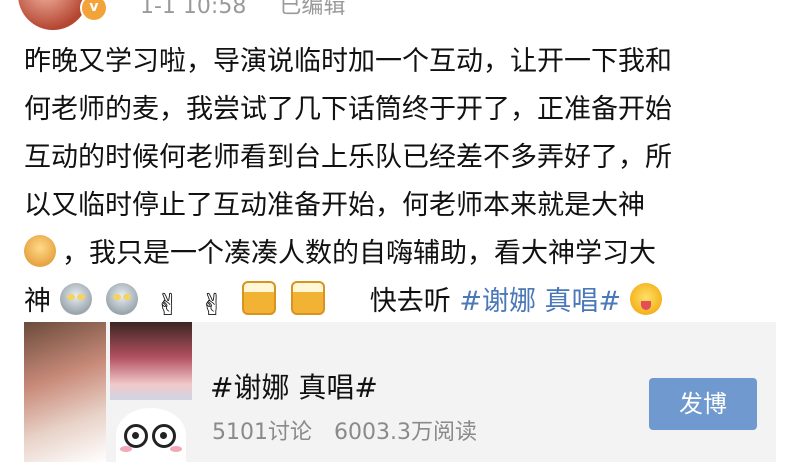 The width and height of the screenshot is (796, 462). Describe the element at coordinates (53, 15) in the screenshot. I see `avatar` at that location.